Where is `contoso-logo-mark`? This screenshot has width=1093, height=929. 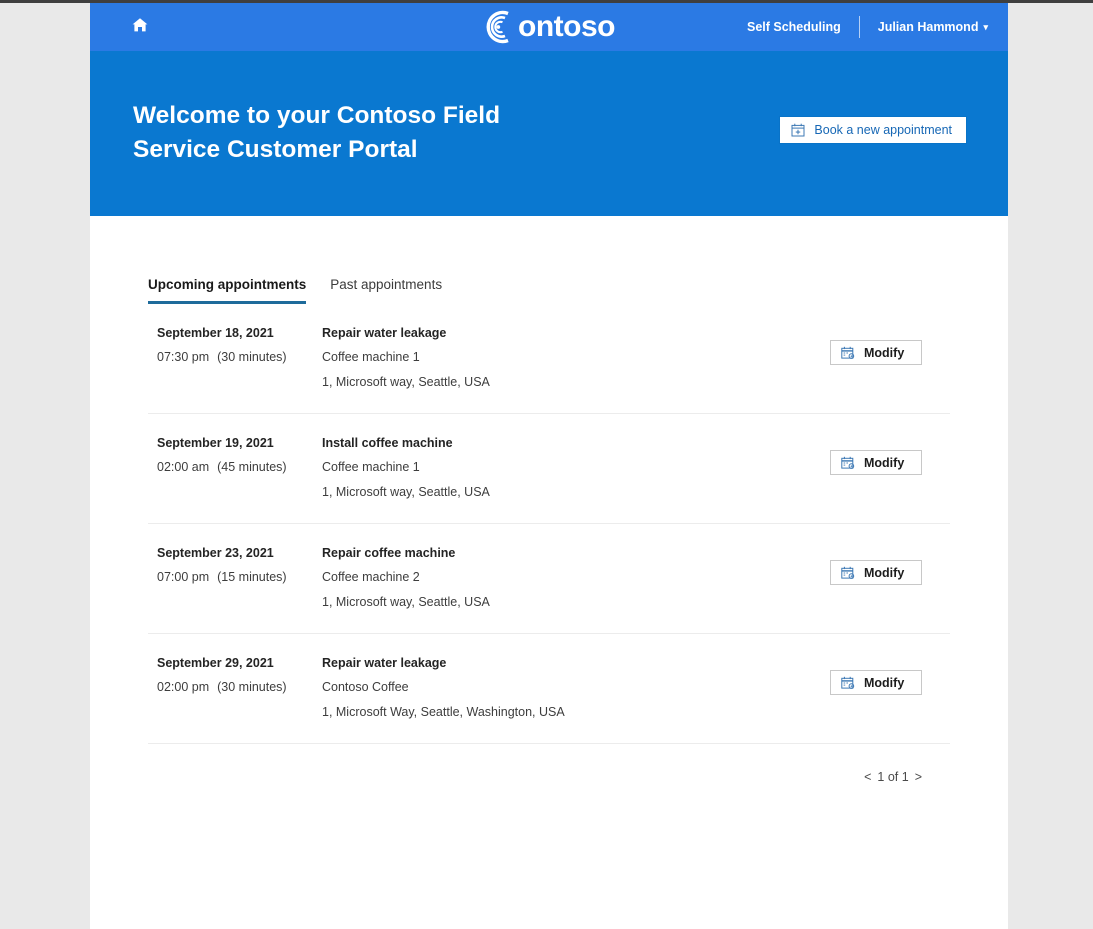 contoso-logo-mark is located at coordinates (503, 27).